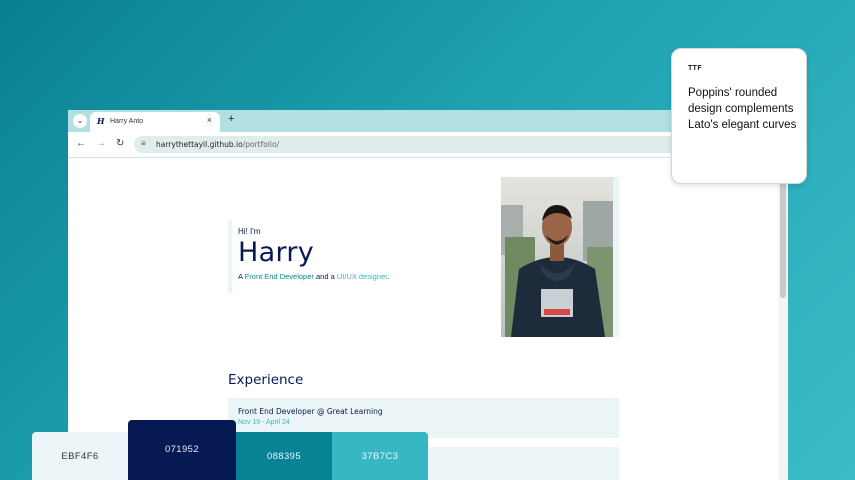 The image size is (855, 480). Describe the element at coordinates (783, 239) in the screenshot. I see `scroll-thumb` at that location.